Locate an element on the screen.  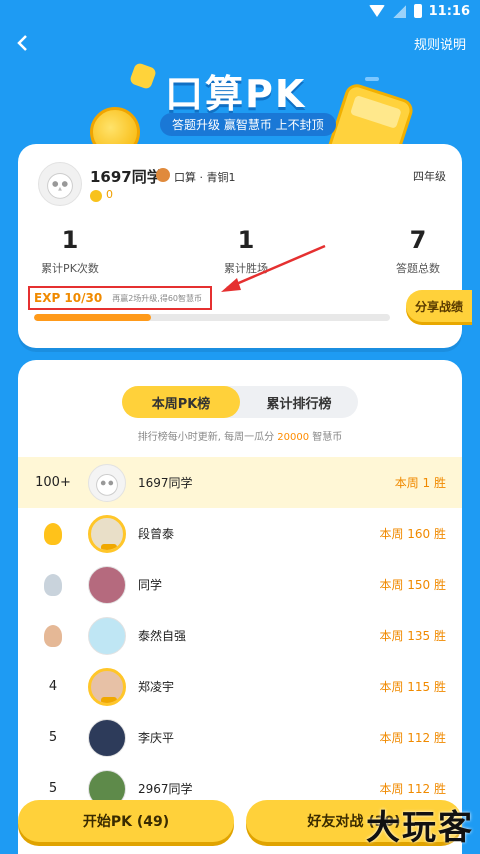
rank-badge-icon is located at coordinates (163, 175).